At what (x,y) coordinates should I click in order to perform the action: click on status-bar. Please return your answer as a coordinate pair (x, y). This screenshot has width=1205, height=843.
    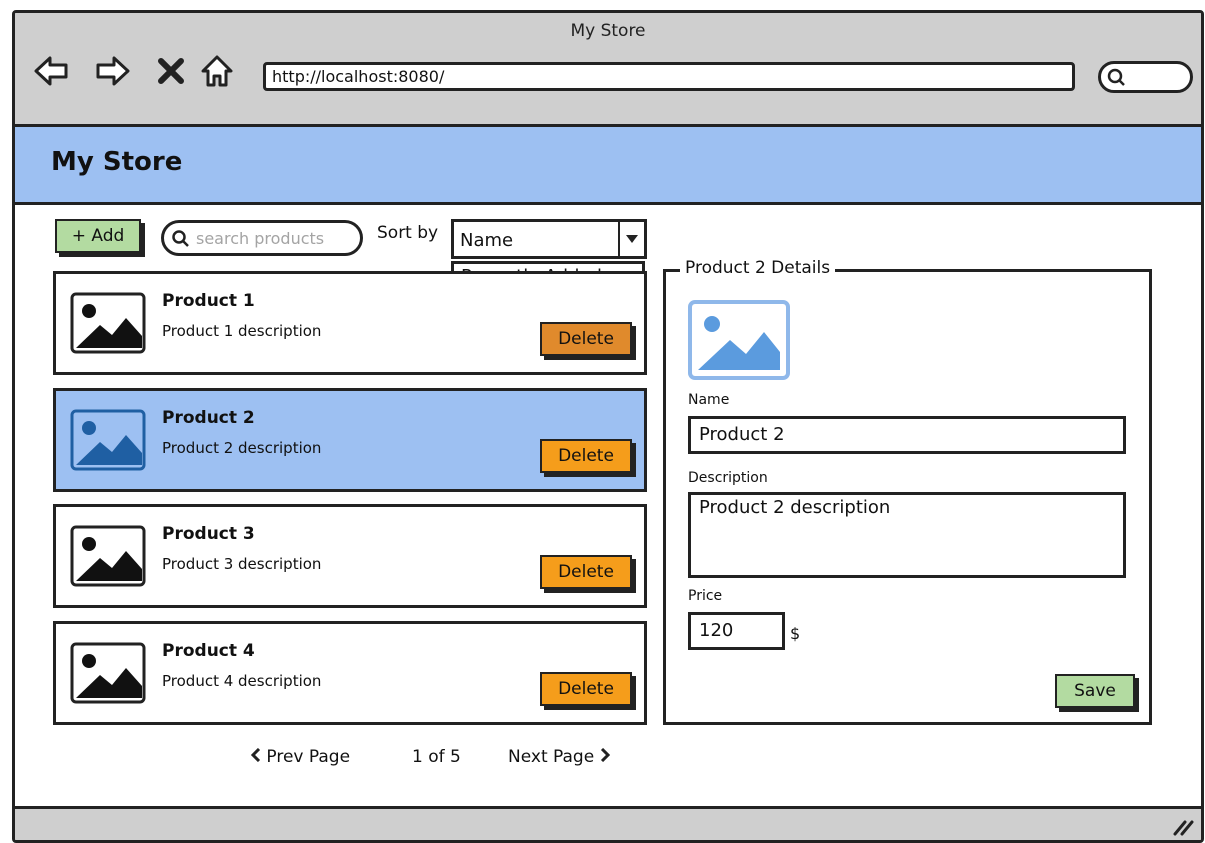
    Looking at the image, I should click on (608, 823).